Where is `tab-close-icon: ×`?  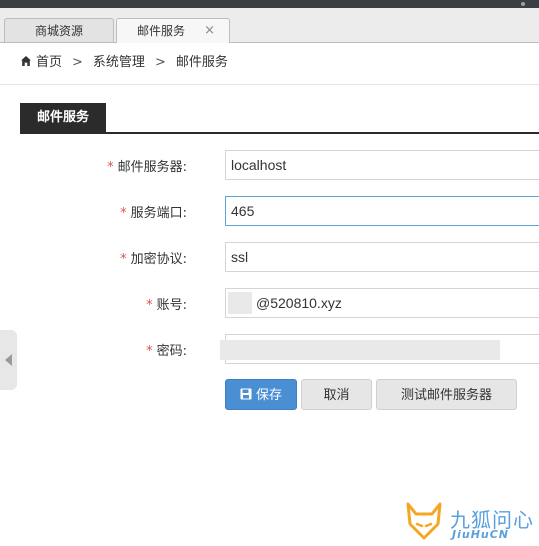
tab-close-icon: × is located at coordinates (209, 31).